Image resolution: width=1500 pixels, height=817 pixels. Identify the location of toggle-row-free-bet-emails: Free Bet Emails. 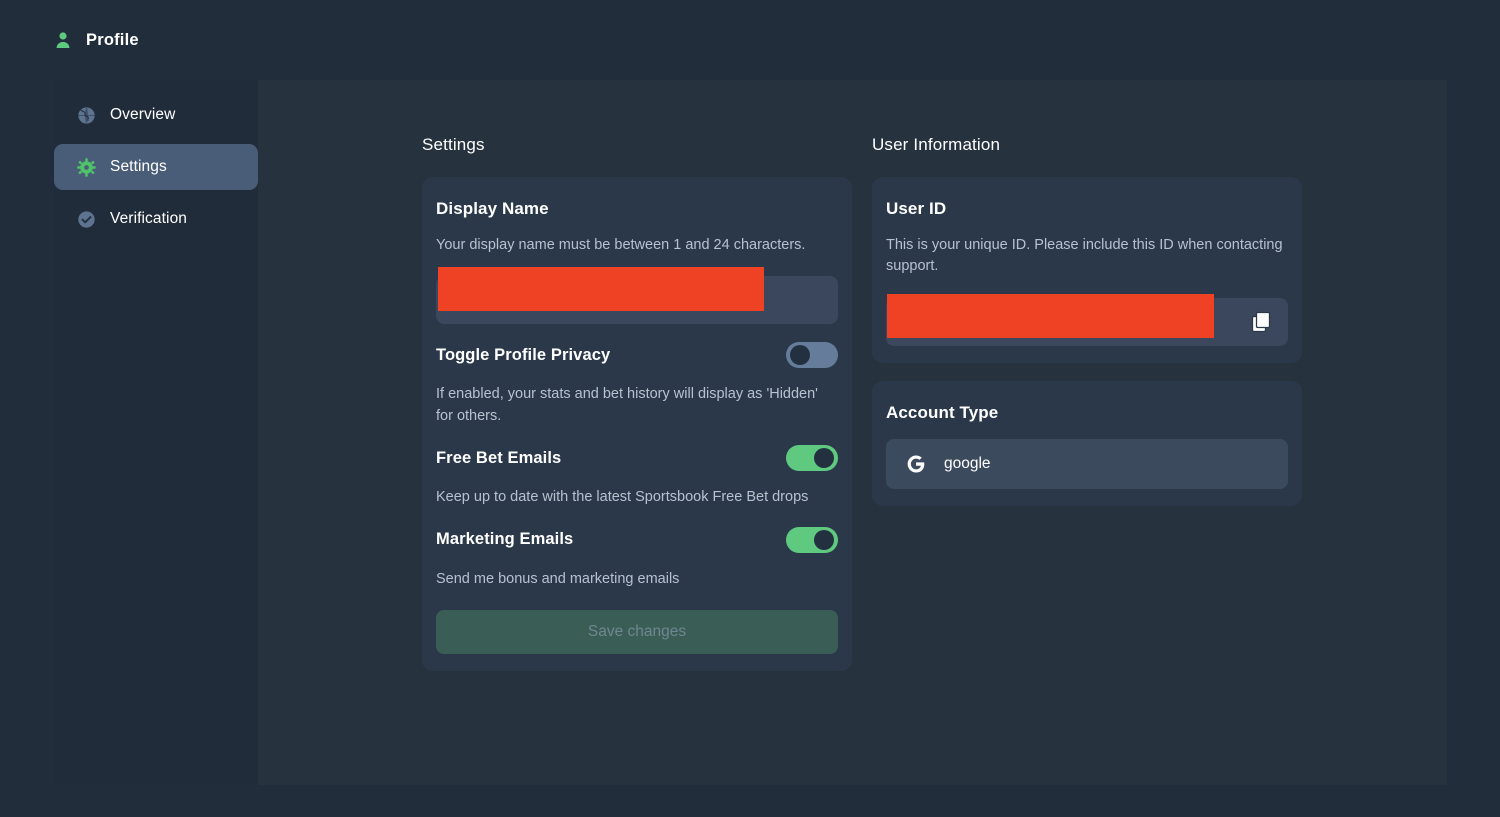
(637, 458).